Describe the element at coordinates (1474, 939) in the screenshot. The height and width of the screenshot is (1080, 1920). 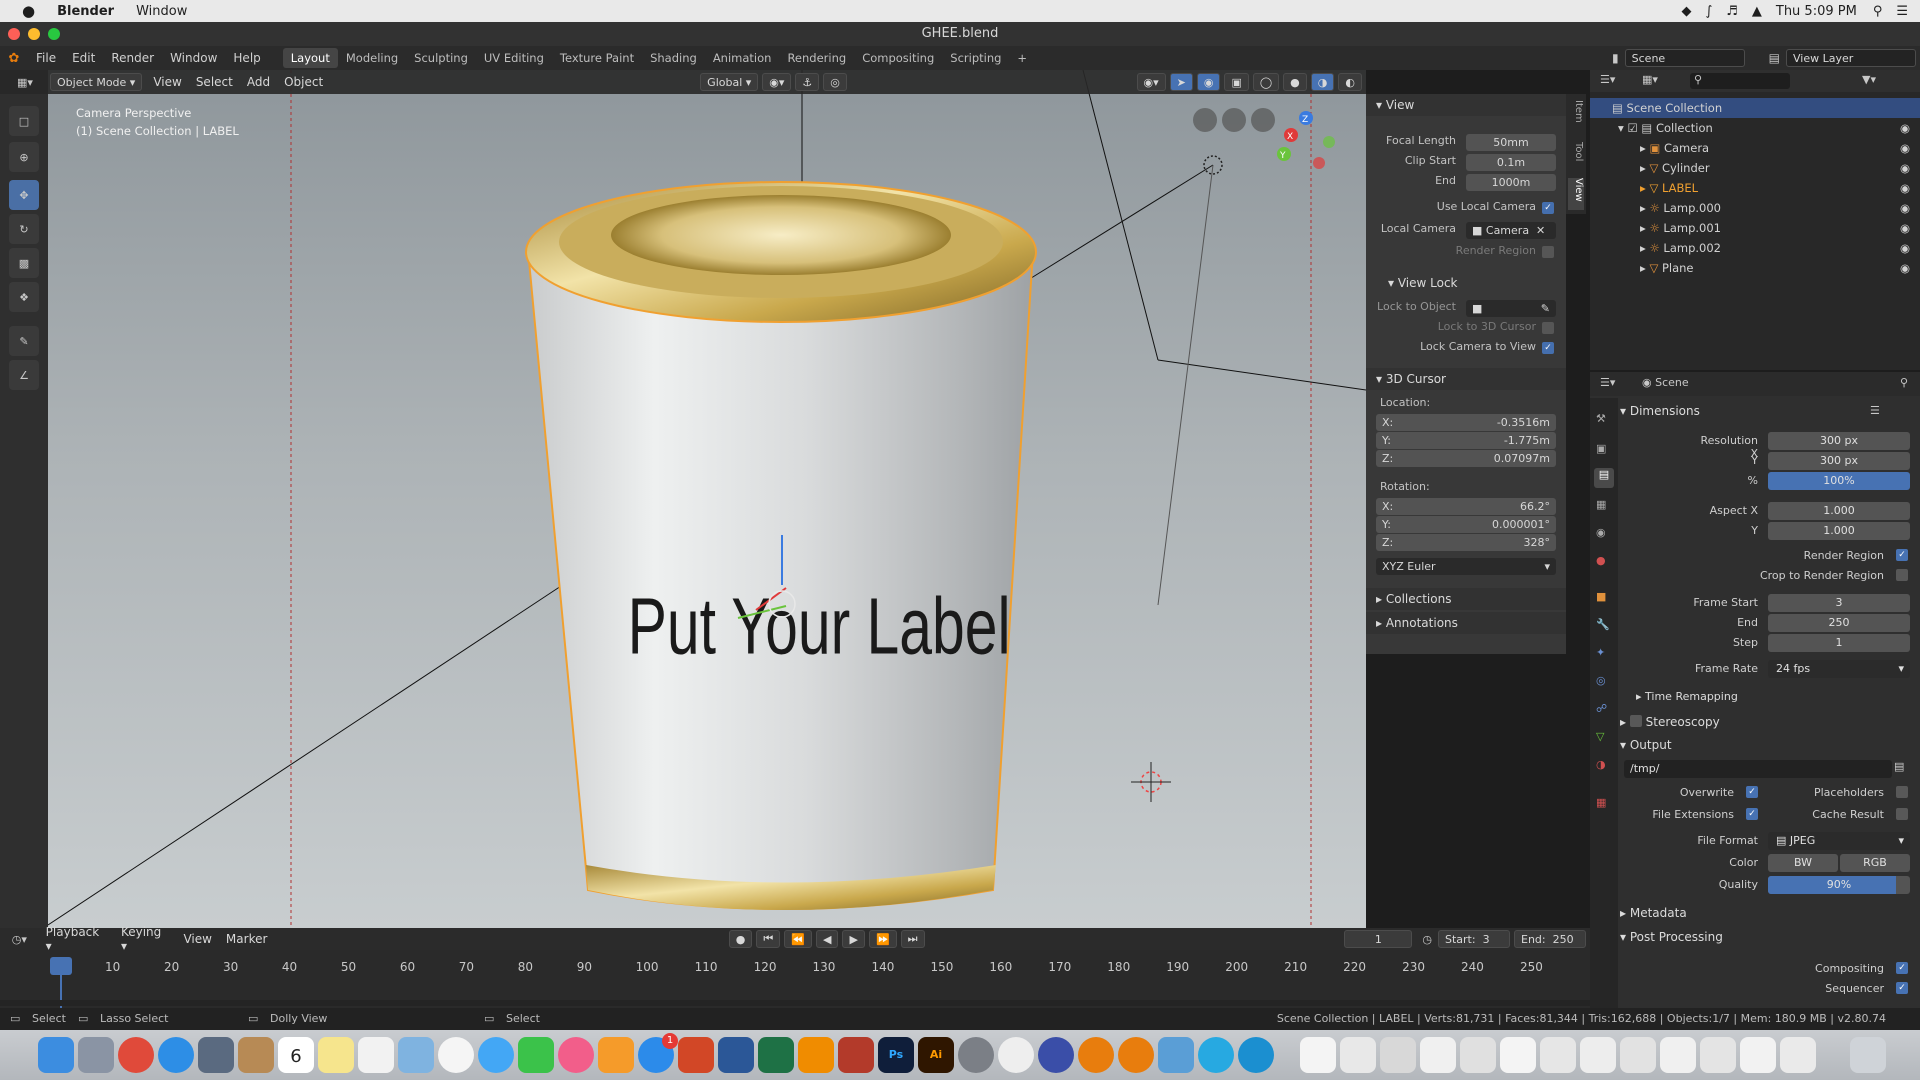
I see `start-frame-field: Start: 3` at that location.